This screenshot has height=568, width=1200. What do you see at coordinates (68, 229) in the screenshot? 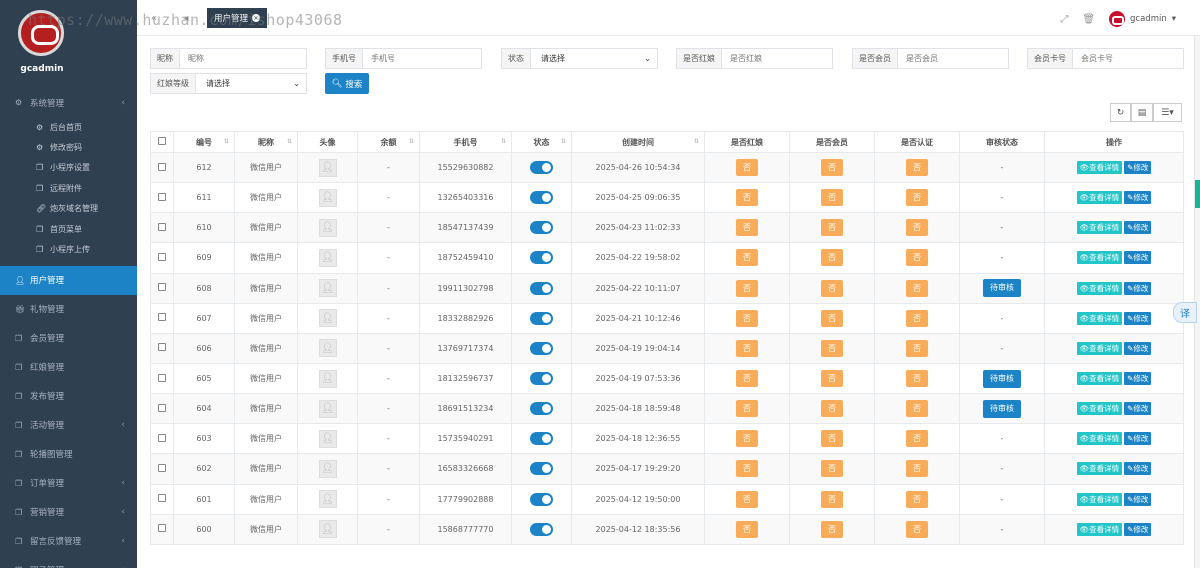
I see `sidebar-subitem: ❐ 首页菜单` at bounding box center [68, 229].